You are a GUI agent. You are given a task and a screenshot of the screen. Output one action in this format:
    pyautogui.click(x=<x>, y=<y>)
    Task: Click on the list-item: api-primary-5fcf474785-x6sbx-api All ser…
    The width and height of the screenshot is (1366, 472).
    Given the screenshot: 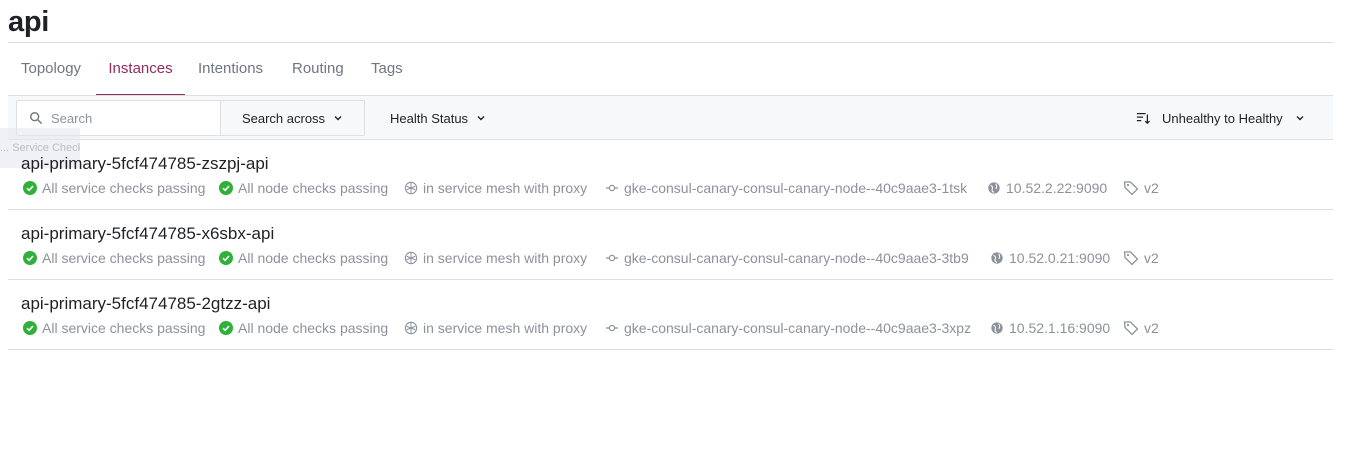 What is the action you would take?
    pyautogui.click(x=670, y=245)
    